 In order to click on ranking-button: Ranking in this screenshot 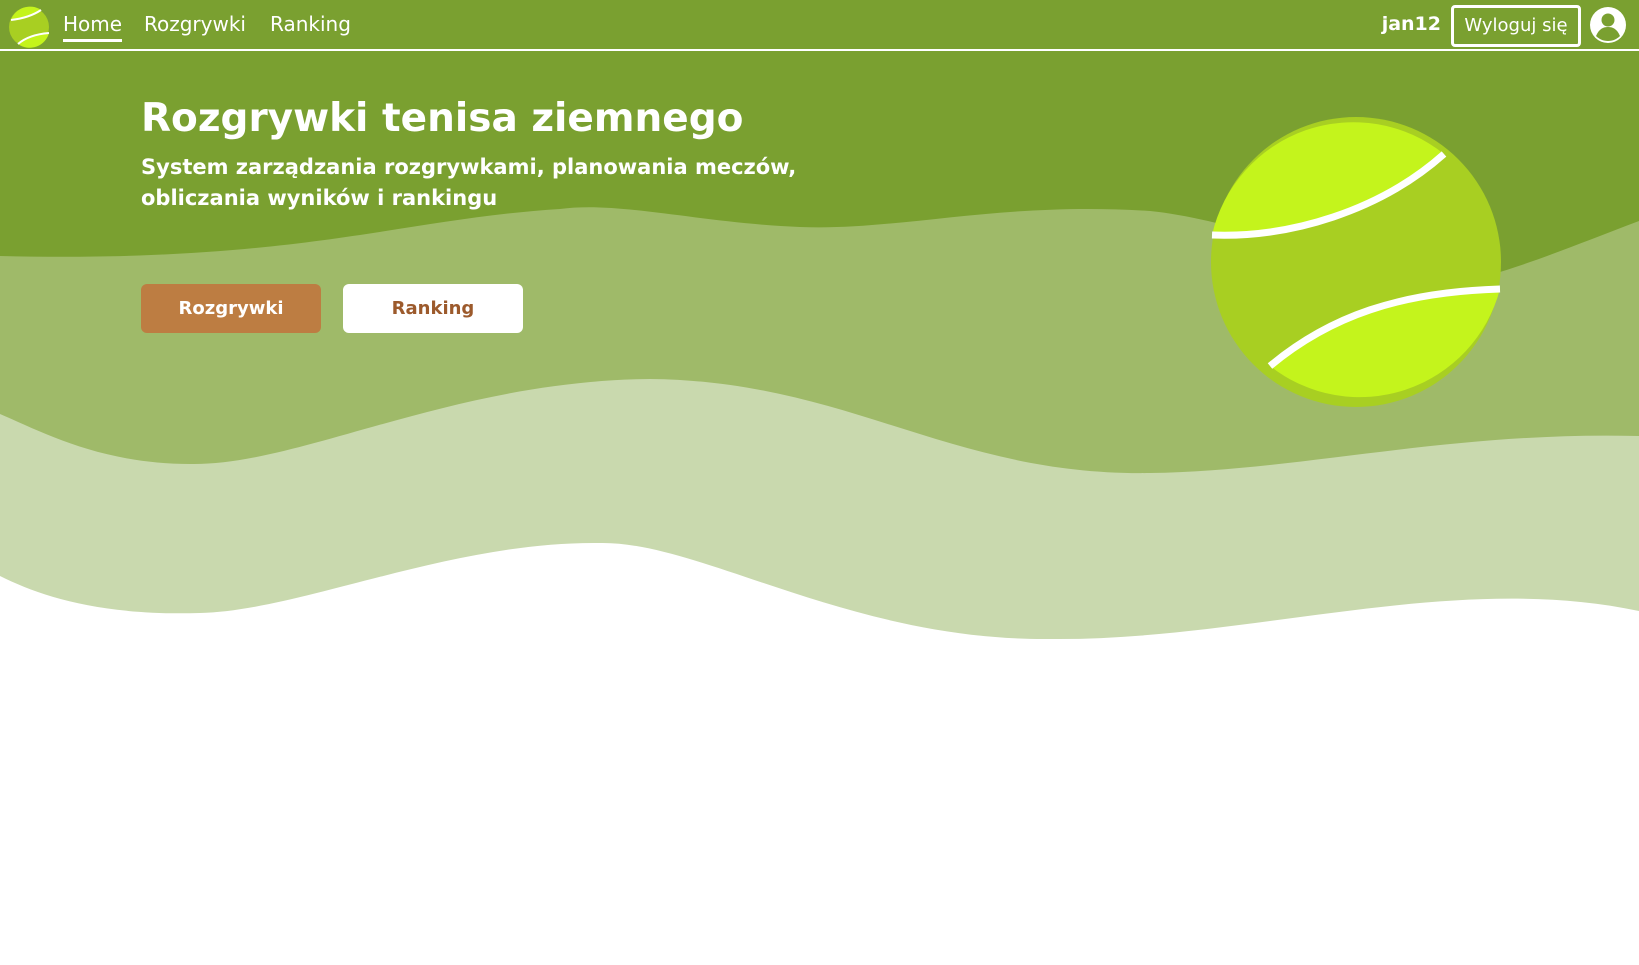, I will do `click(433, 308)`.